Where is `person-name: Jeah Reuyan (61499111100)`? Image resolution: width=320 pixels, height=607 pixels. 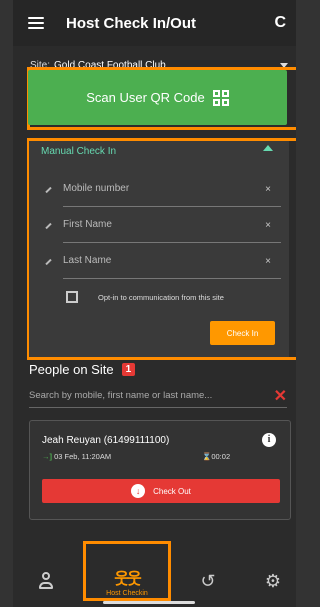
person-name: Jeah Reuyan (61499111100) is located at coordinates (106, 440).